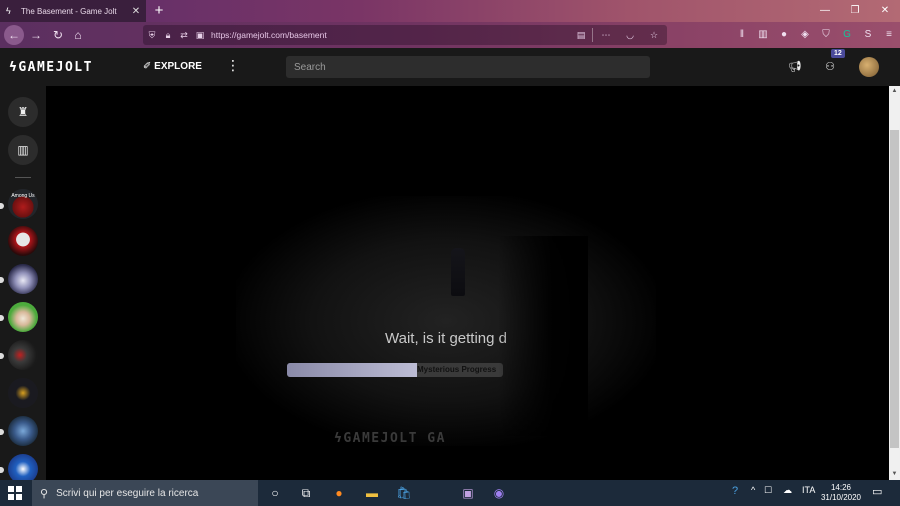 The width and height of the screenshot is (900, 506). Describe the element at coordinates (306, 493) in the screenshot. I see `task-view-icon: ⧉` at that location.